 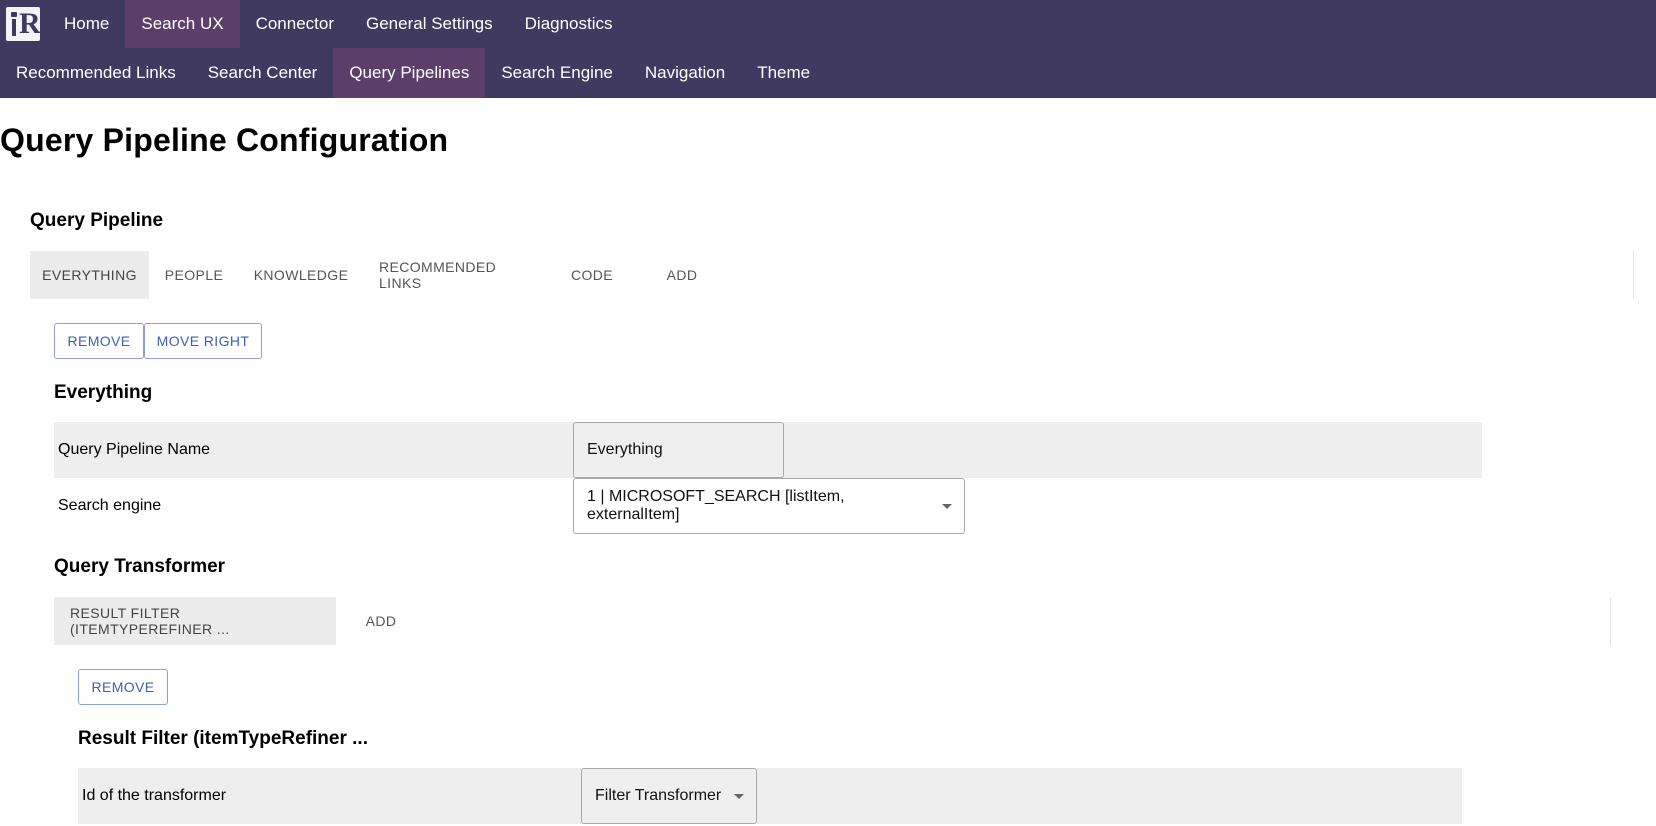 What do you see at coordinates (99, 341) in the screenshot?
I see `remove-pipeline-button: REMOVE` at bounding box center [99, 341].